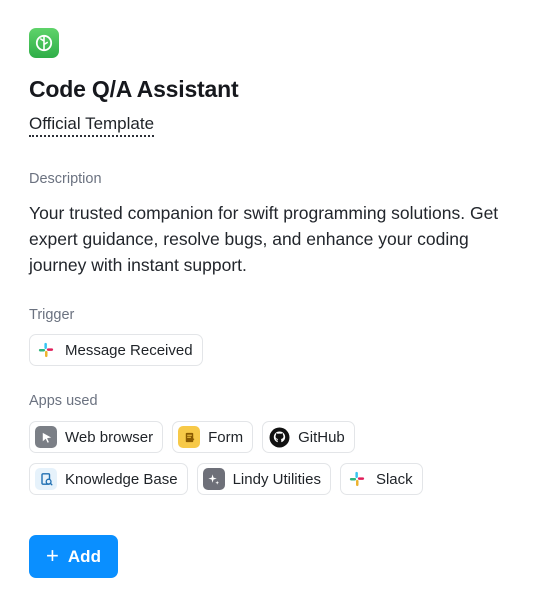 Image resolution: width=547 pixels, height=592 pixels. Describe the element at coordinates (276, 479) in the screenshot. I see `app-chip-label: Lindy Utilities` at that location.